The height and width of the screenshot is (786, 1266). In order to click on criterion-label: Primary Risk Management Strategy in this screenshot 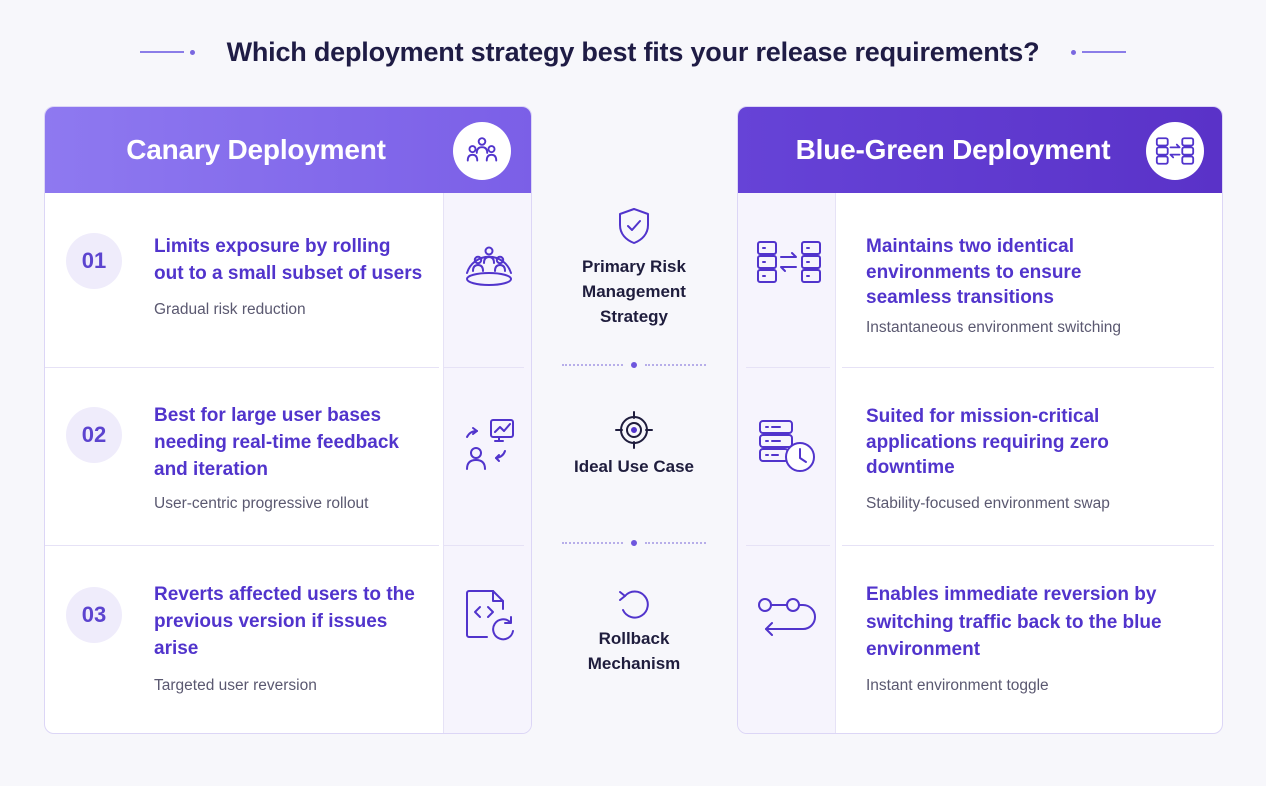, I will do `click(634, 291)`.